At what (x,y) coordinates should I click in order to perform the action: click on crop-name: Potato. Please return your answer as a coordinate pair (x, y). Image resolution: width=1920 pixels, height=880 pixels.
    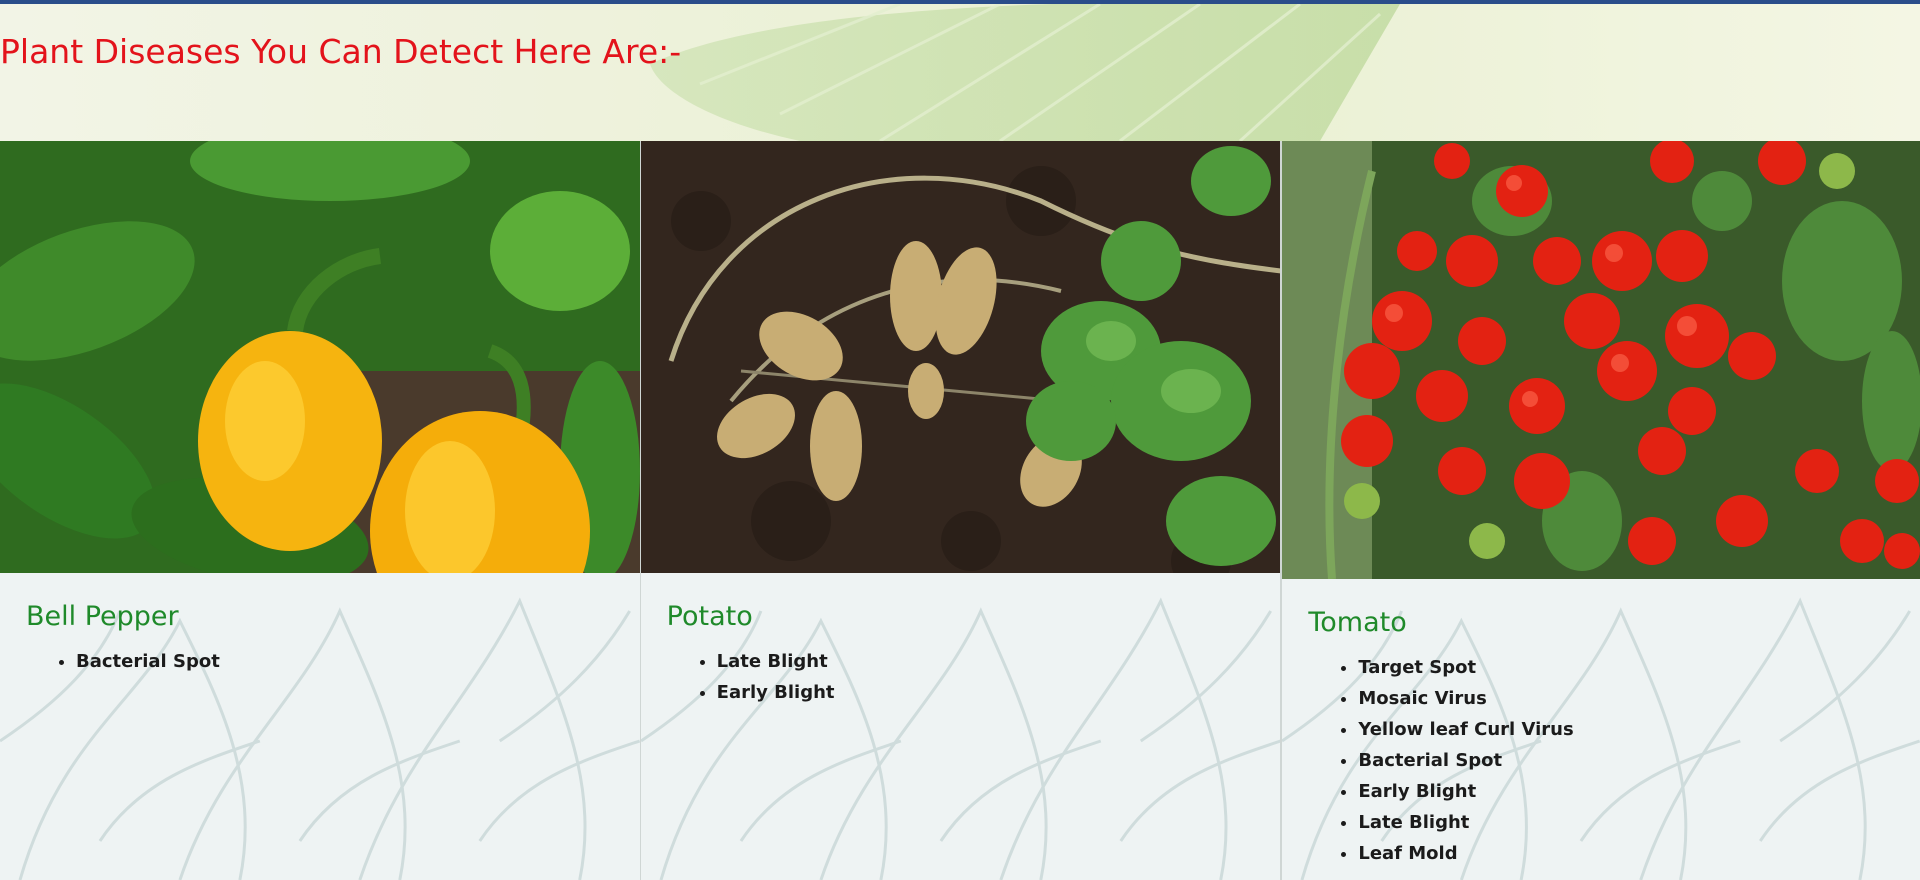
    Looking at the image, I should click on (709, 616).